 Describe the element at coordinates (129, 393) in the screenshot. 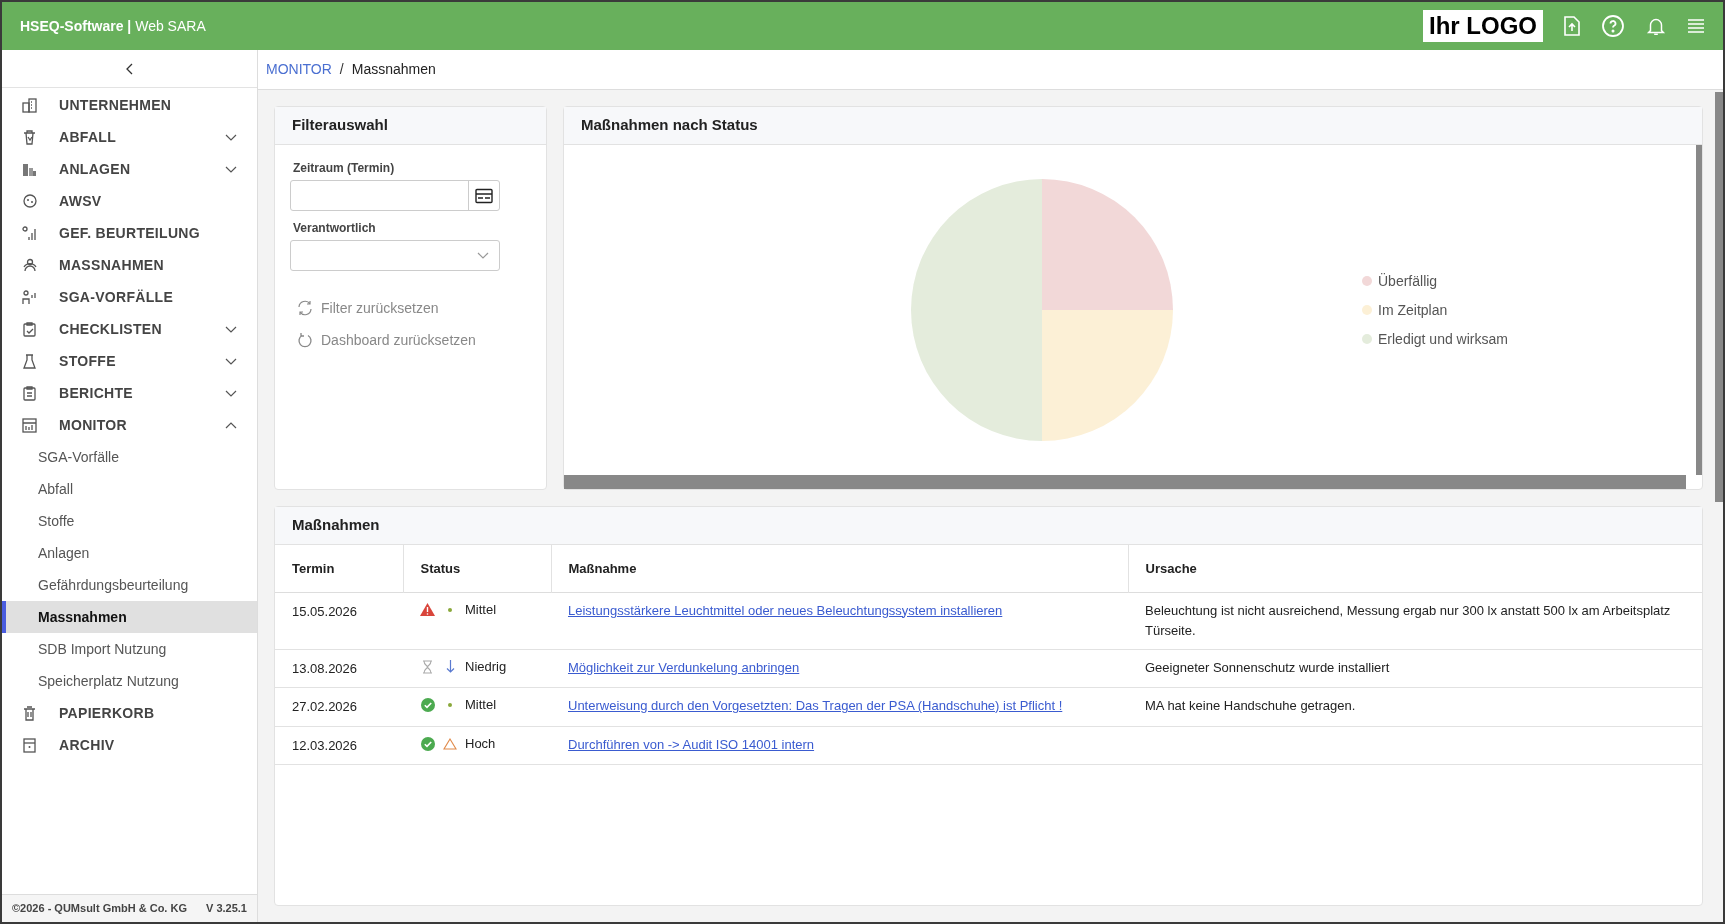

I see `sidebar-item: BERICHTE` at that location.